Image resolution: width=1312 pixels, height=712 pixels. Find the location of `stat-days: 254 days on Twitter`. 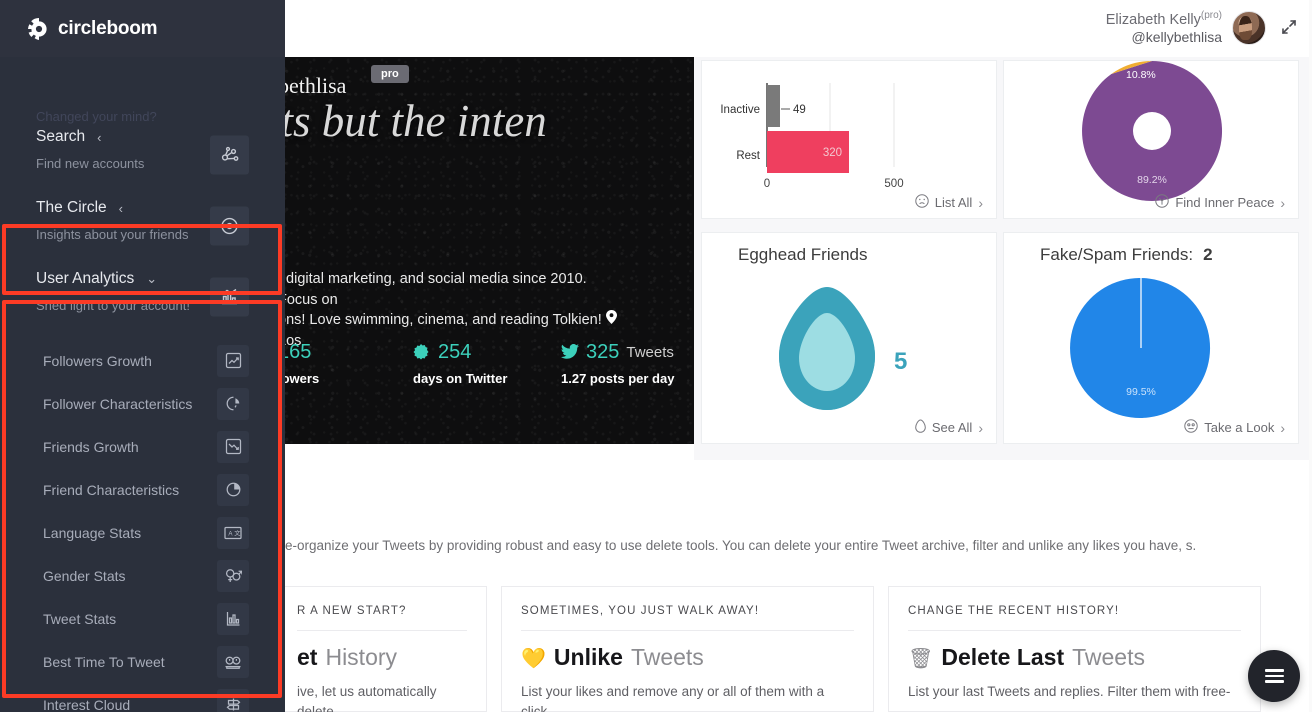

stat-days: 254 days on Twitter is located at coordinates (487, 363).